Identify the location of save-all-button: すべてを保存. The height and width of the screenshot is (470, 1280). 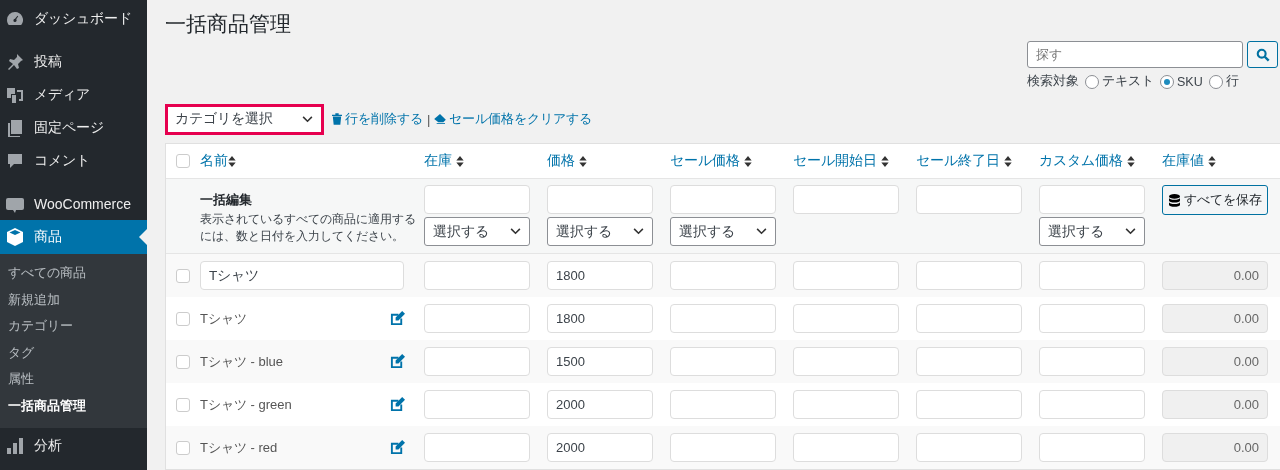
(1215, 200).